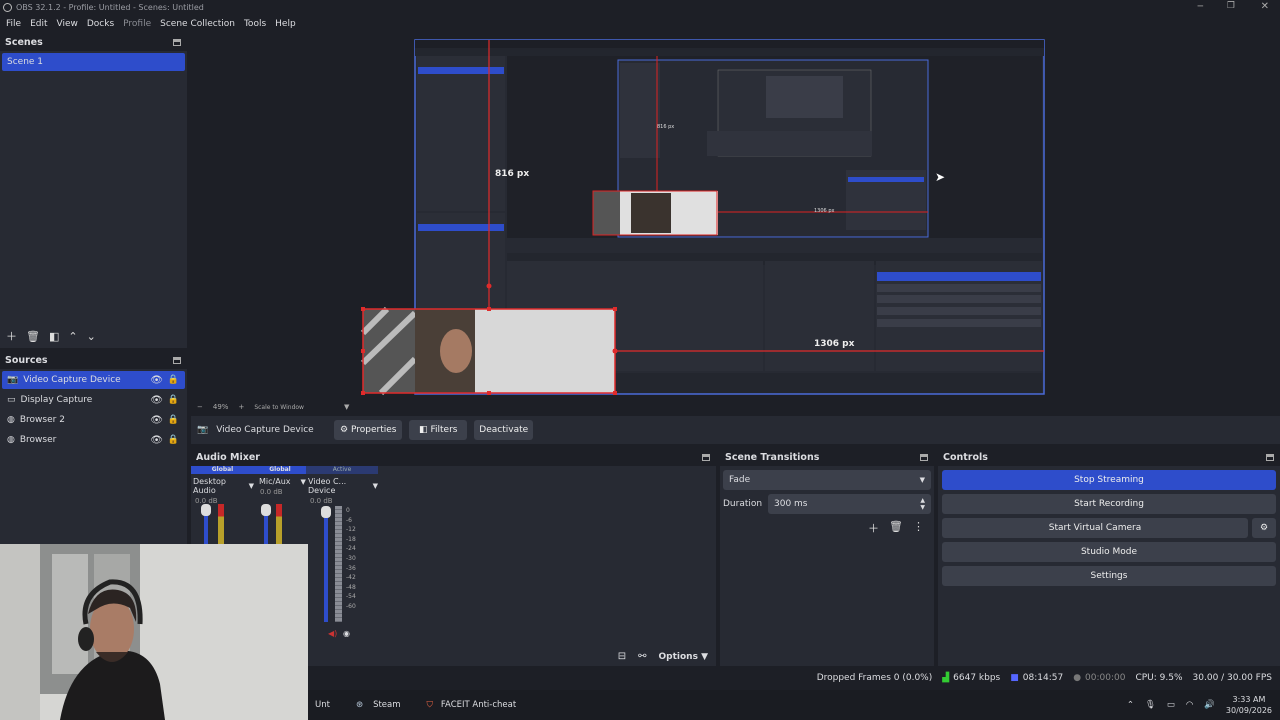 Image resolution: width=1280 pixels, height=720 pixels. Describe the element at coordinates (918, 528) in the screenshot. I see `more-icon: ⋮` at that location.